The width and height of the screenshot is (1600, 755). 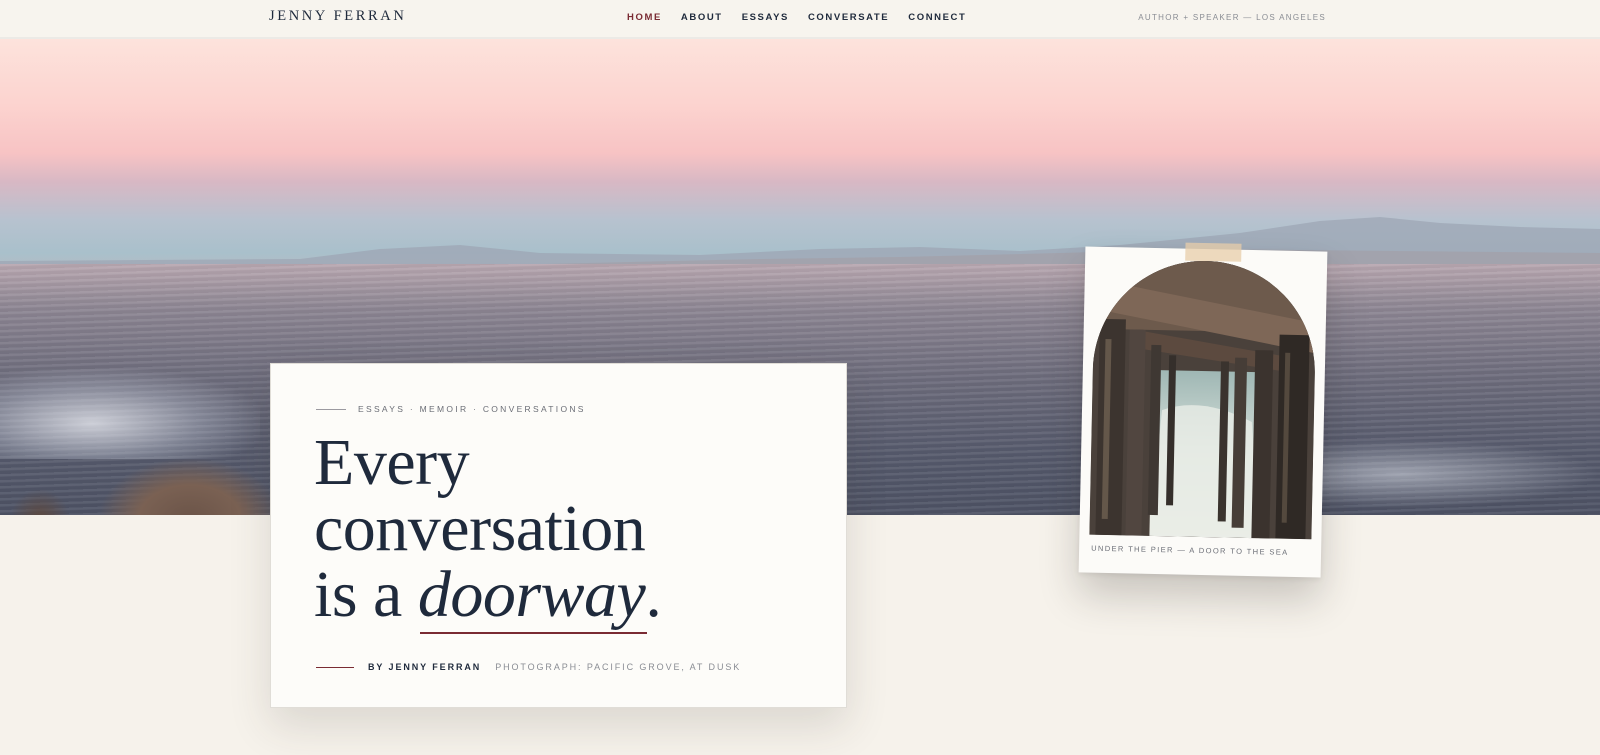 What do you see at coordinates (480, 528) in the screenshot?
I see `headline-line-2: conversation` at bounding box center [480, 528].